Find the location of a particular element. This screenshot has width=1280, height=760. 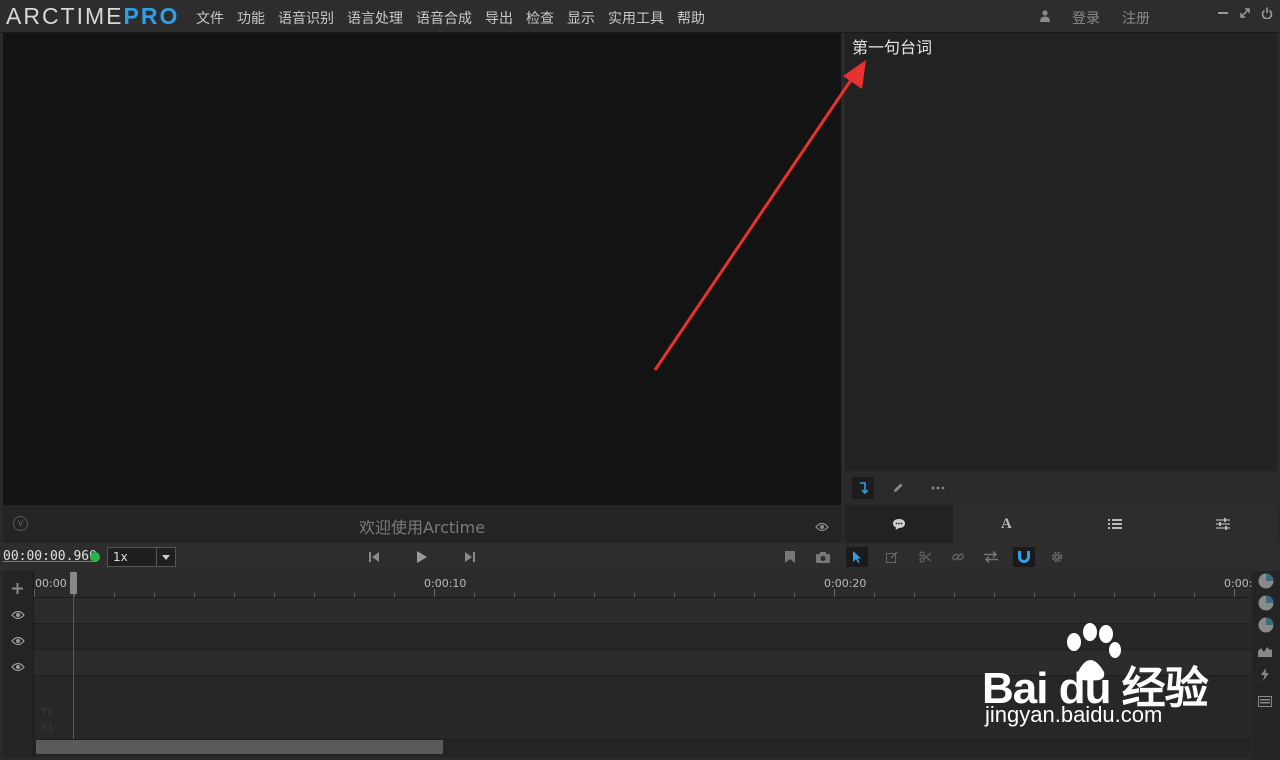

power-icon is located at coordinates (1267, 13).